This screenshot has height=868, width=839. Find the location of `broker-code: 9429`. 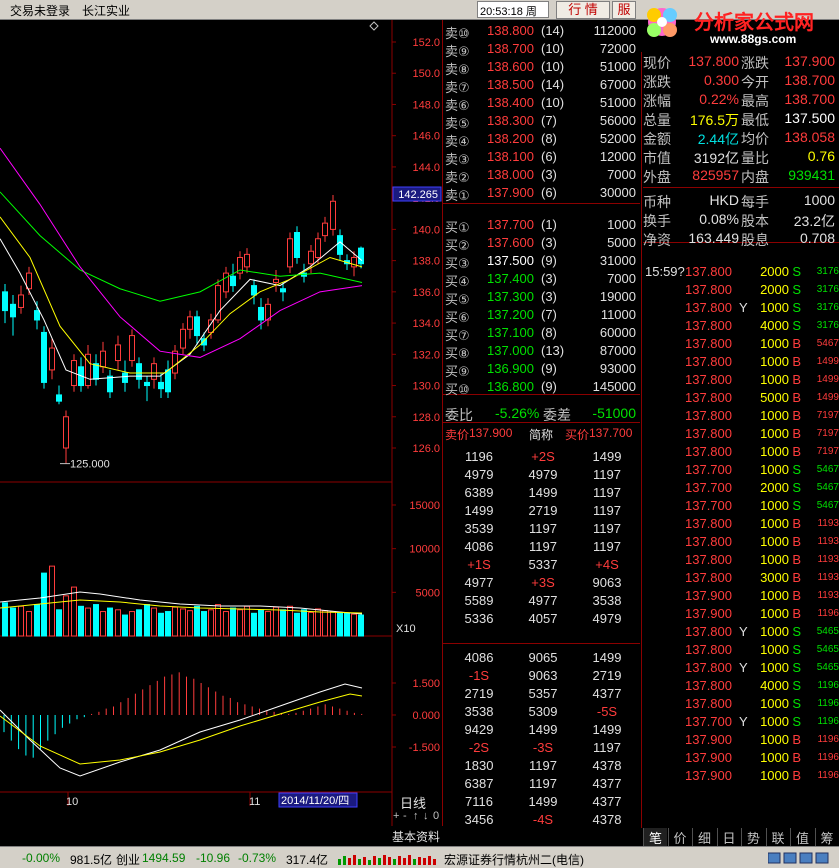

broker-code: 9429 is located at coordinates (479, 729).